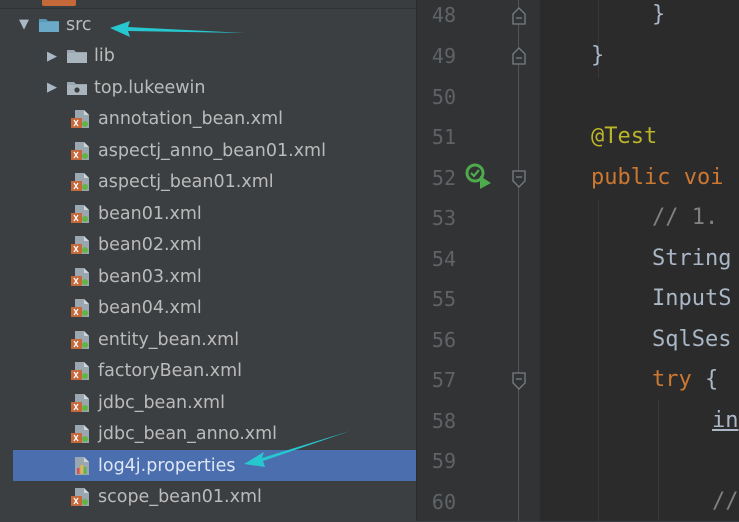 The image size is (739, 522). Describe the element at coordinates (208, 56) in the screenshot. I see `tree-item: ▶ lib` at that location.